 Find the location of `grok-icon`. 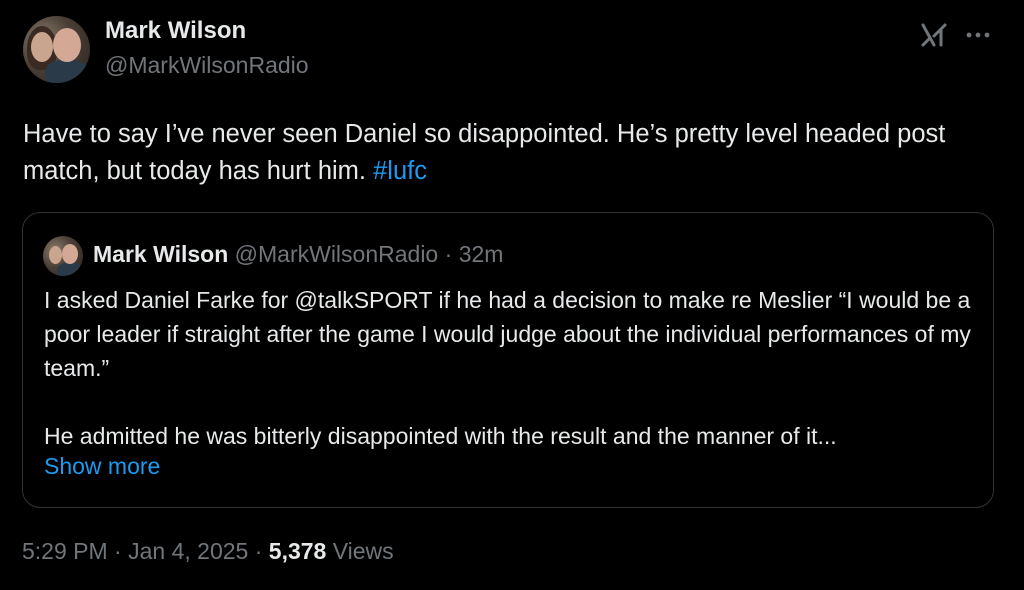

grok-icon is located at coordinates (934, 35).